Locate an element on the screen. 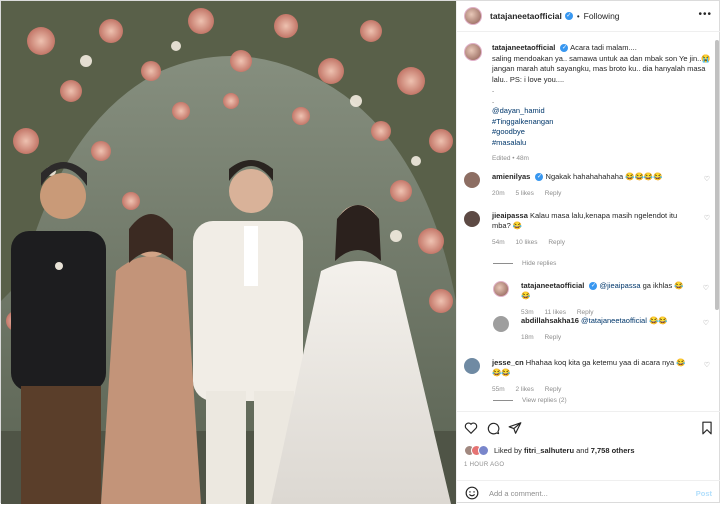 This screenshot has height=505, width=720. comment-meta: 20m 5 likes Reply is located at coordinates (592, 194).